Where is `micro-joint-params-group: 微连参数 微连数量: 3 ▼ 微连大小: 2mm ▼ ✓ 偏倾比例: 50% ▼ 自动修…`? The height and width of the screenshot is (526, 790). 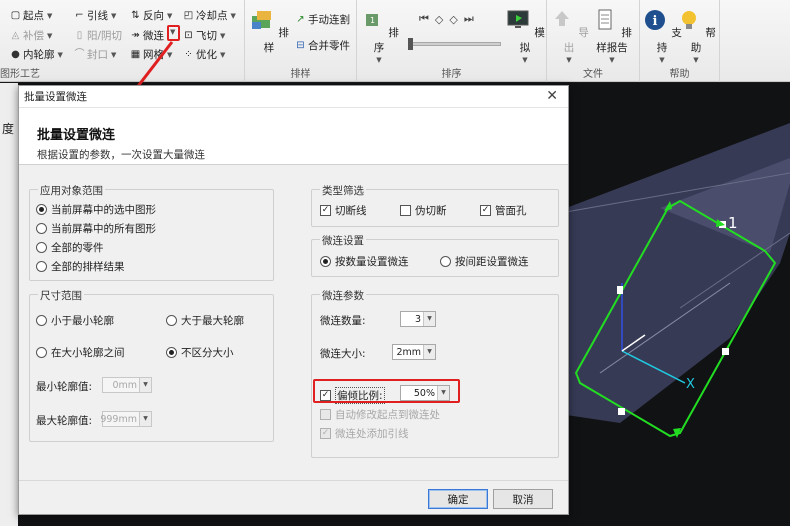 micro-joint-params-group: 微连参数 微连数量: 3 ▼ 微连大小: 2mm ▼ ✓ 偏倾比例: 50% ▼ 自动修… is located at coordinates (435, 373).